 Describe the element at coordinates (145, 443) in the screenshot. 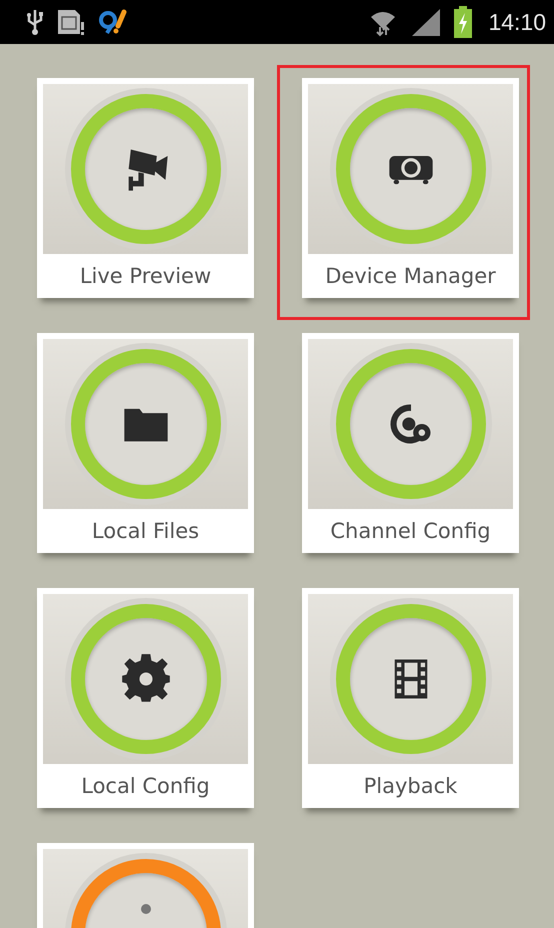

I see `menu-tile: Local Files` at that location.